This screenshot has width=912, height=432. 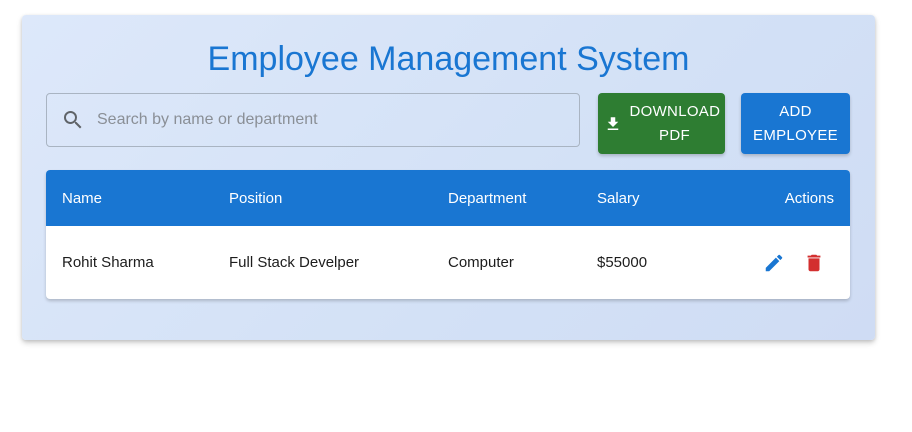 I want to click on column-header-actions: Actions, so click(x=809, y=198).